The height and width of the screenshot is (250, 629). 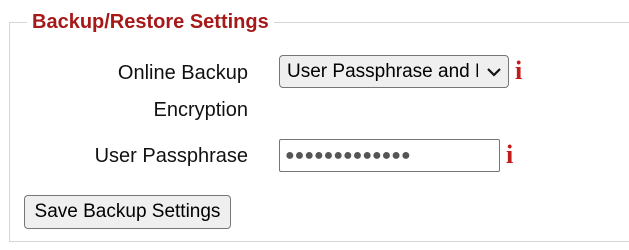 I want to click on encryption-select: User Passphrase and Enterprise, so click(x=394, y=71).